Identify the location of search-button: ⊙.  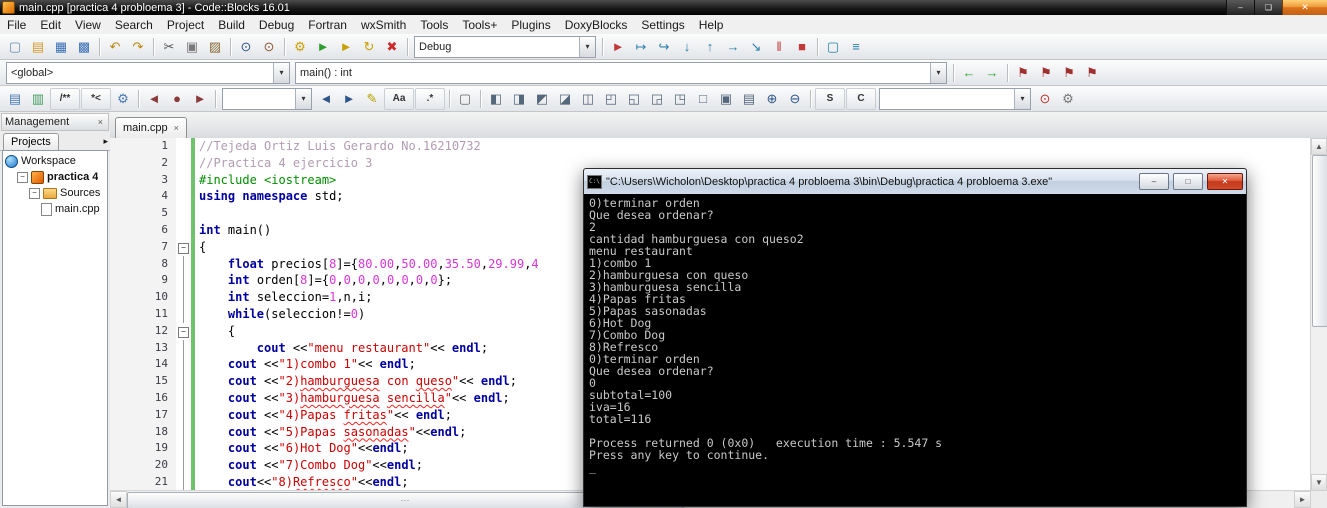
(1045, 99).